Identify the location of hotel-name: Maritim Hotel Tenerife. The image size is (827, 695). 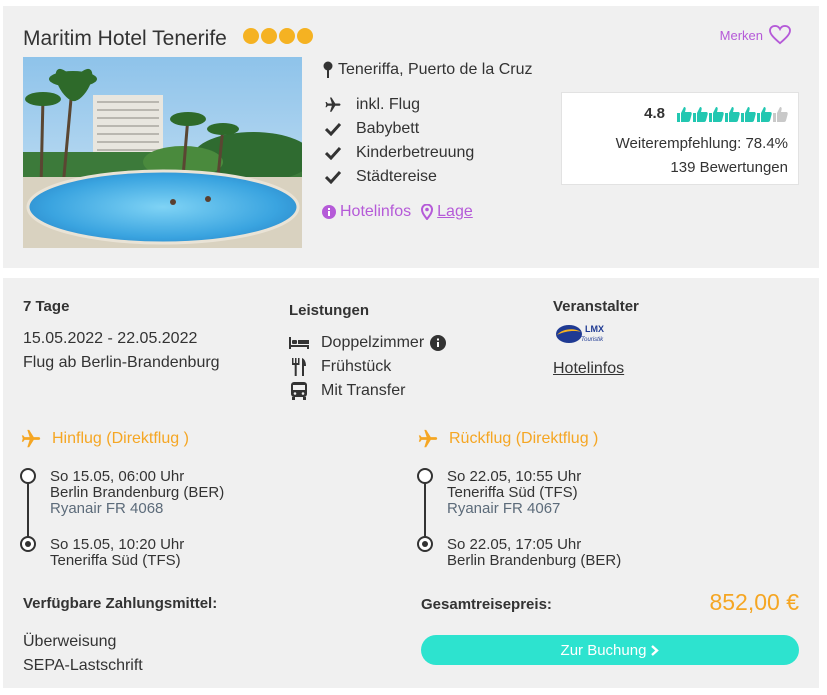
(125, 39).